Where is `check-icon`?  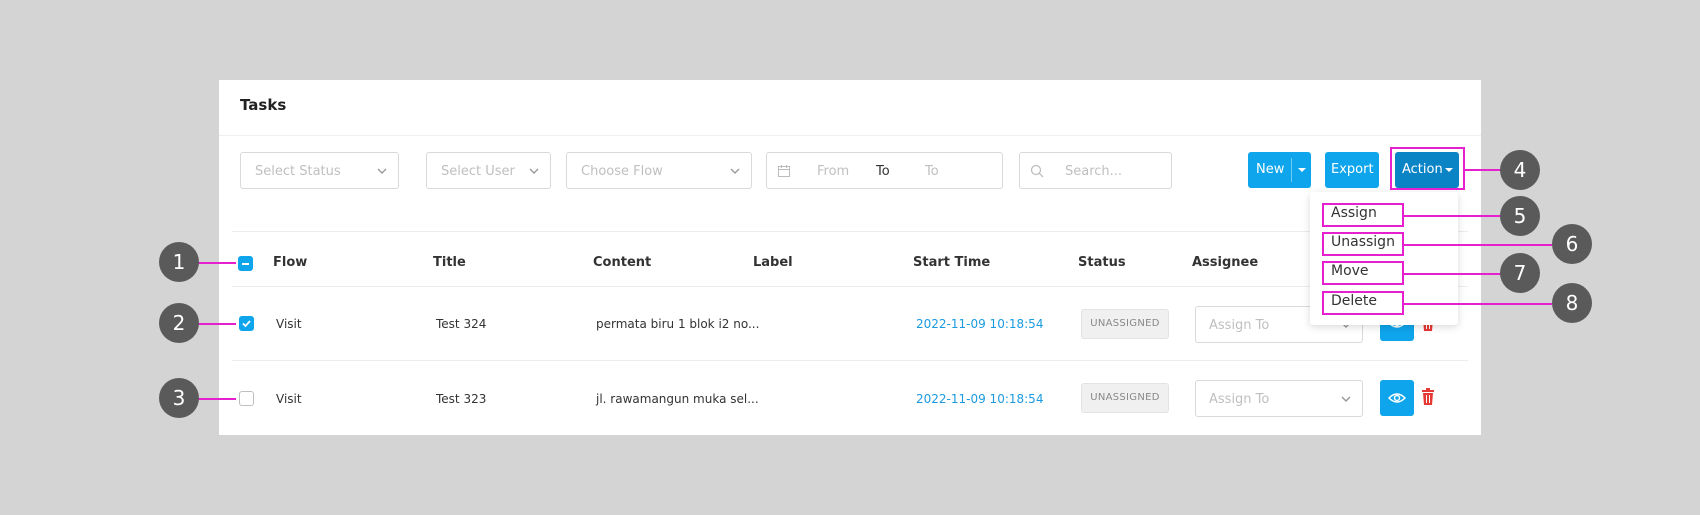
check-icon is located at coordinates (246, 324).